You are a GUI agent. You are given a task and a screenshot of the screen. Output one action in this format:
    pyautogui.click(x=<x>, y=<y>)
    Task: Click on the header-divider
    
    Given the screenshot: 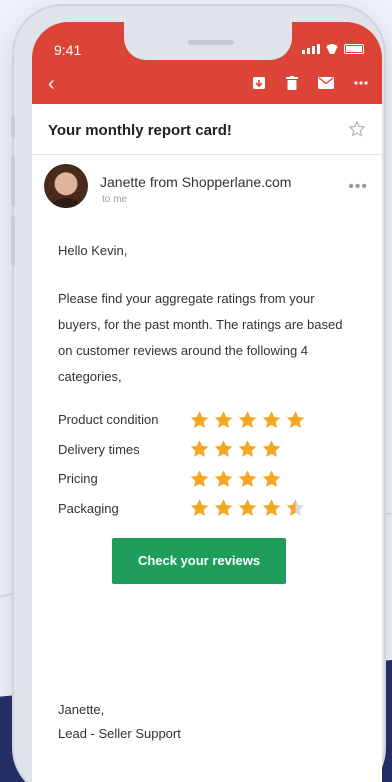 What is the action you would take?
    pyautogui.click(x=207, y=154)
    